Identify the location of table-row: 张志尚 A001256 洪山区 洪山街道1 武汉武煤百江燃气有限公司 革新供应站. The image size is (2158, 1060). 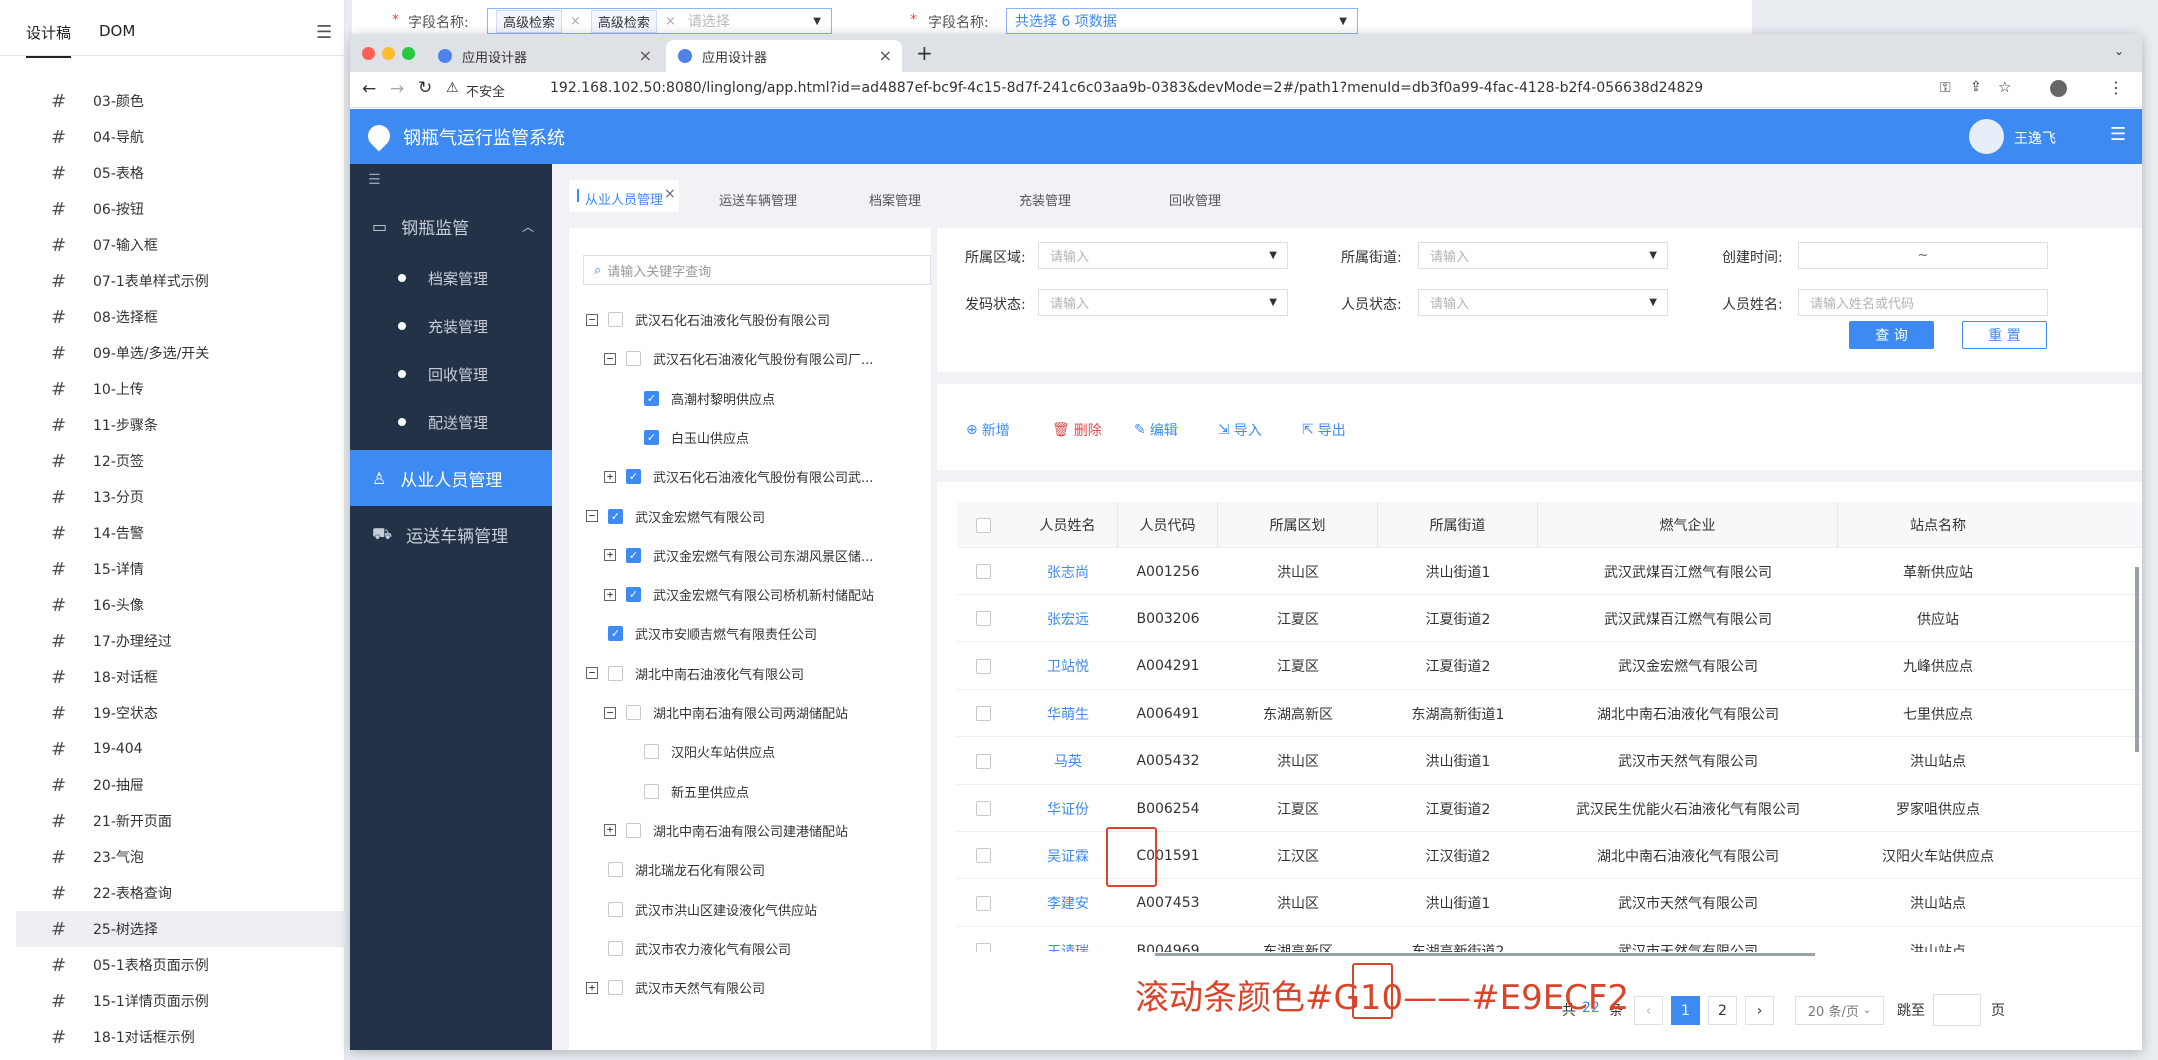
(1549, 571).